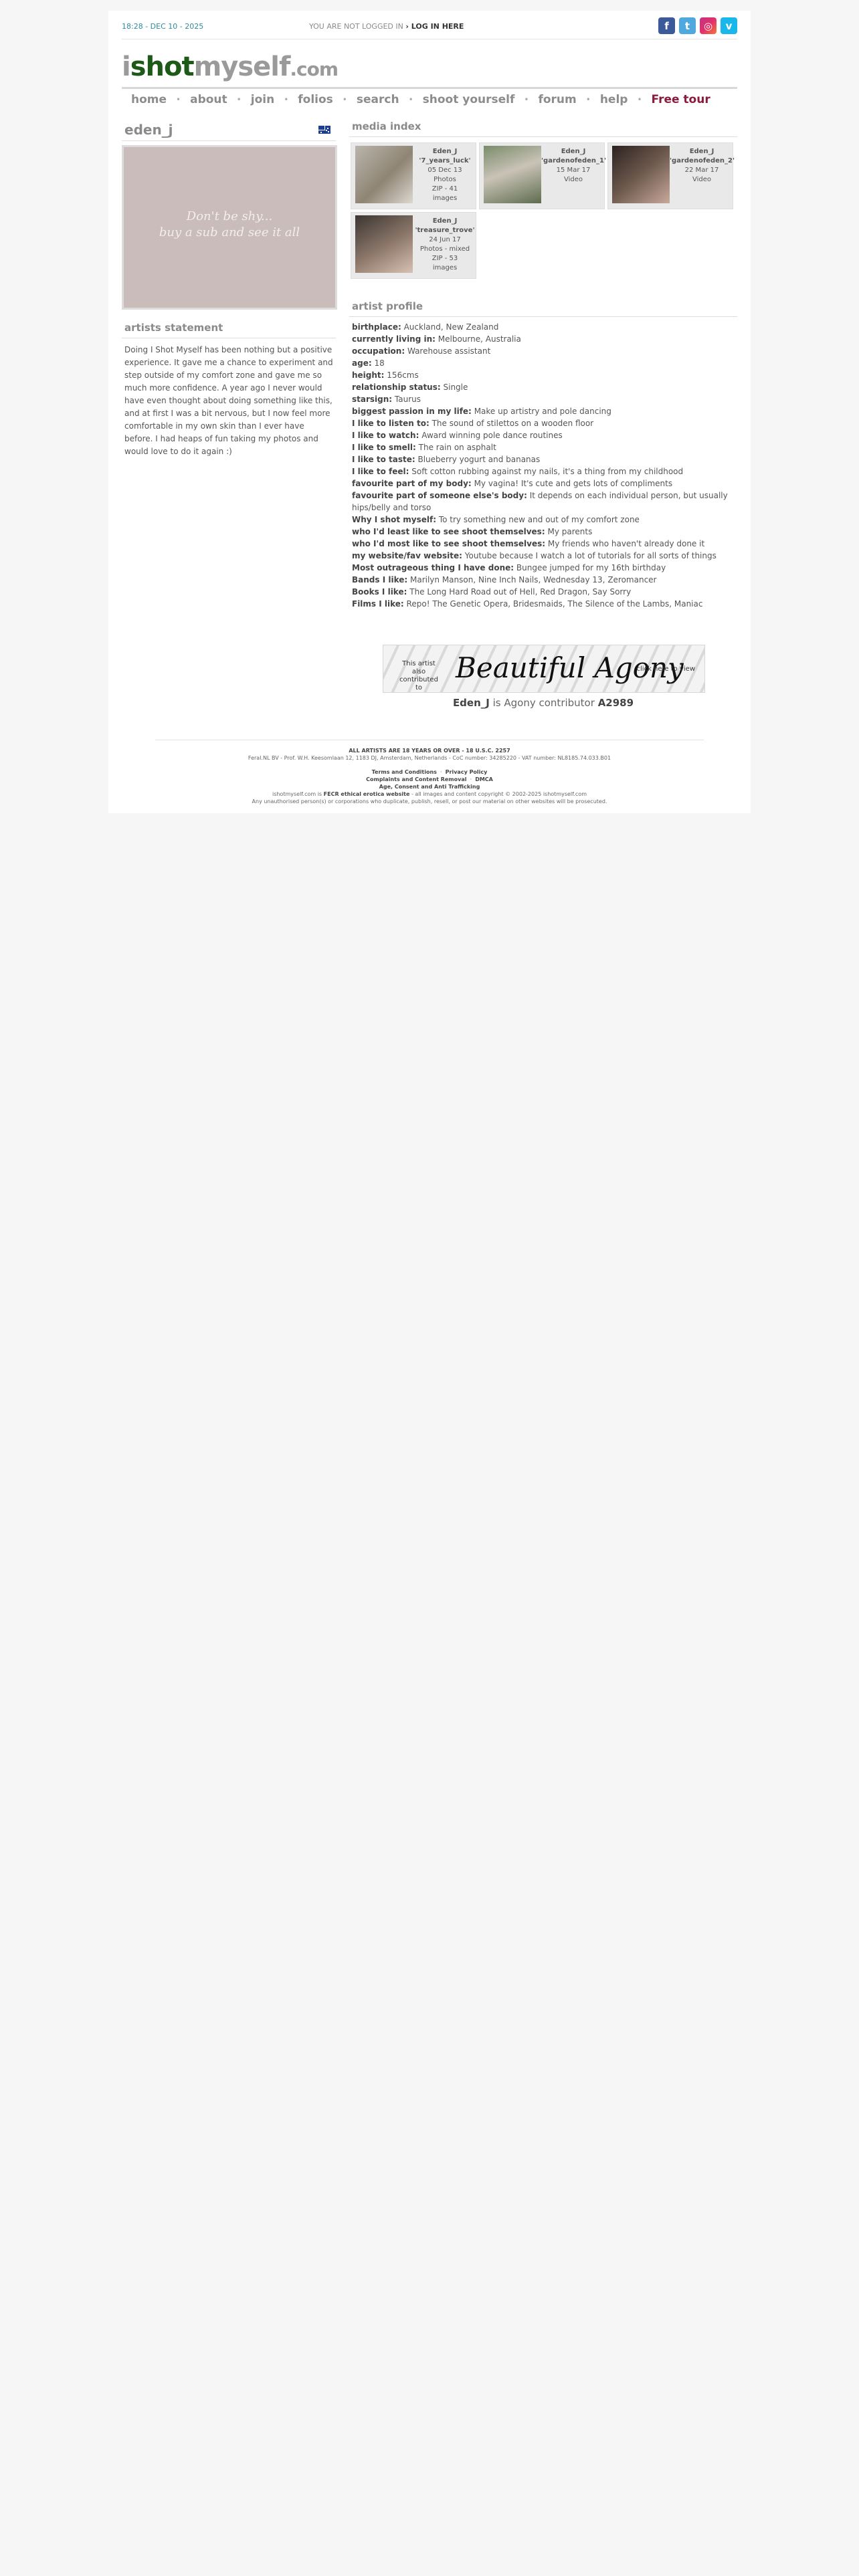  I want to click on instagram-icon: ◎, so click(708, 25).